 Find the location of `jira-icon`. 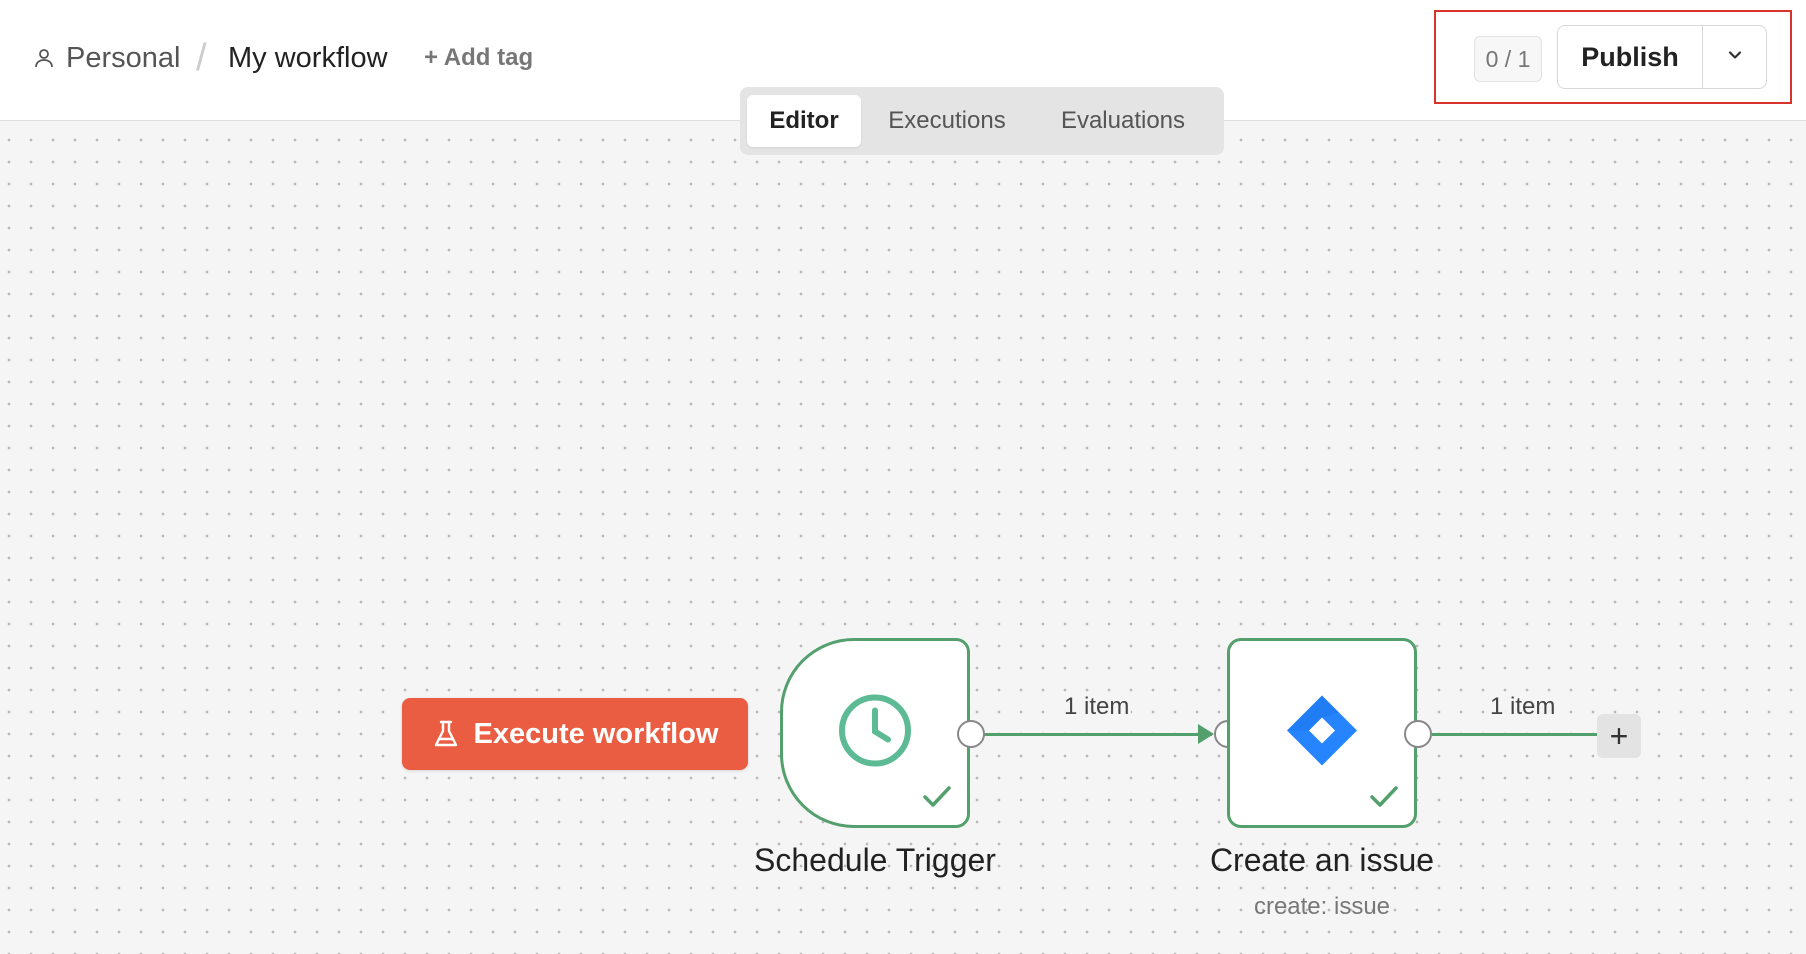

jira-icon is located at coordinates (1322, 733).